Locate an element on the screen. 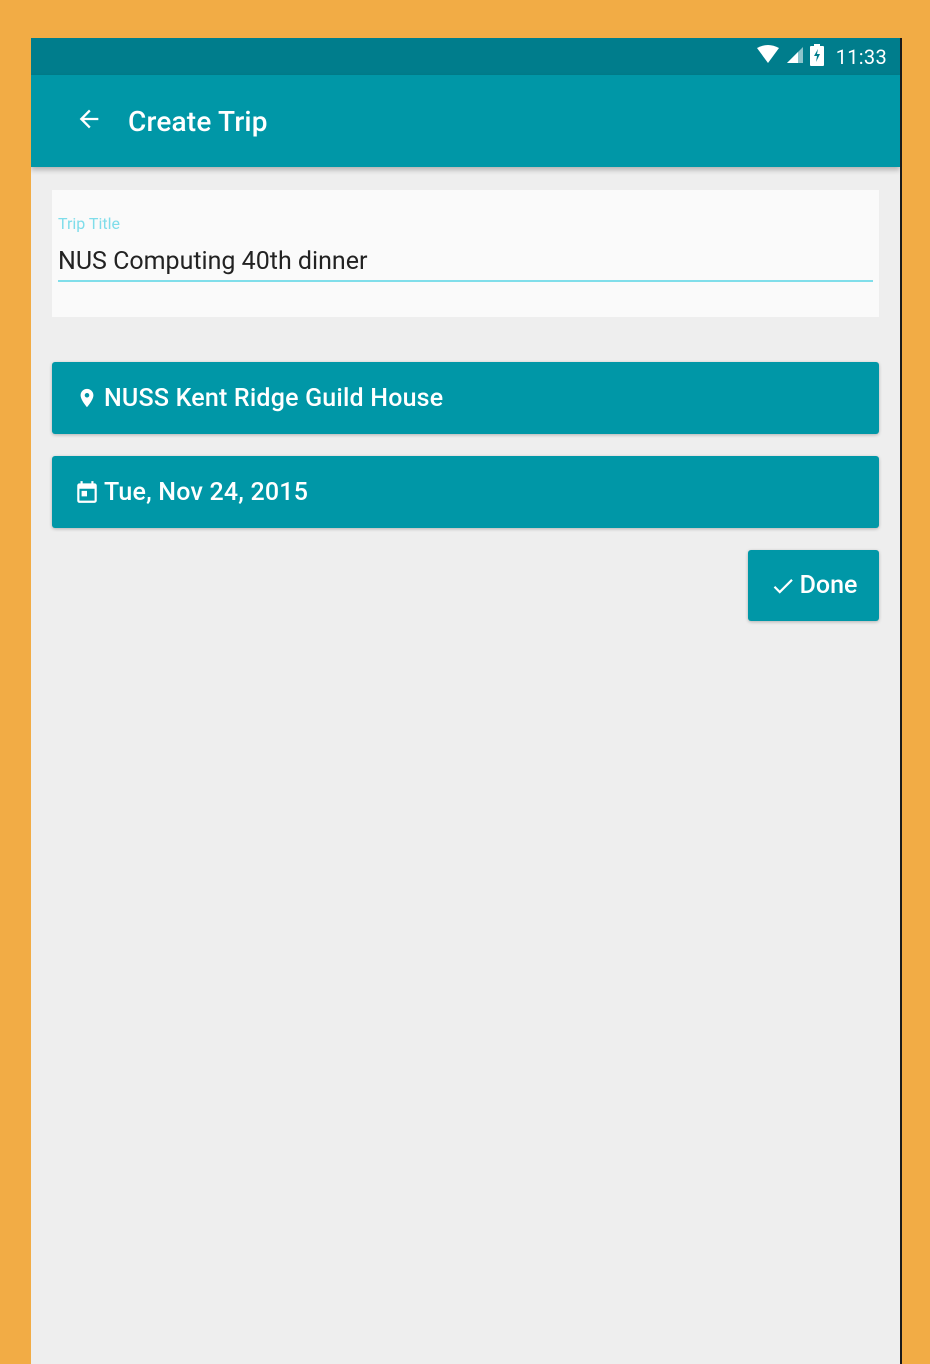 The height and width of the screenshot is (1364, 930). arrow-back-icon is located at coordinates (89, 121).